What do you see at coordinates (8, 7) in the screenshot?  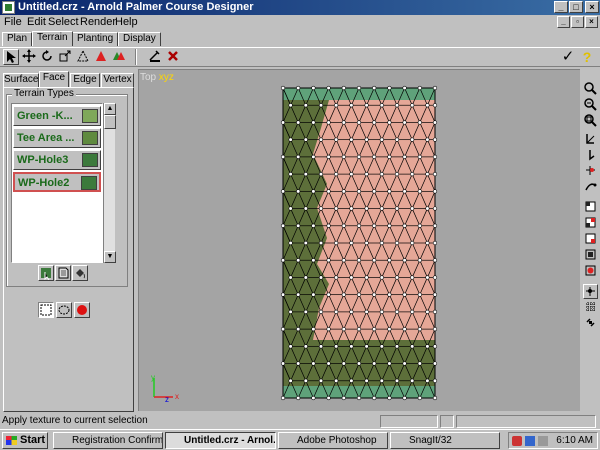 I see `app-icon` at bounding box center [8, 7].